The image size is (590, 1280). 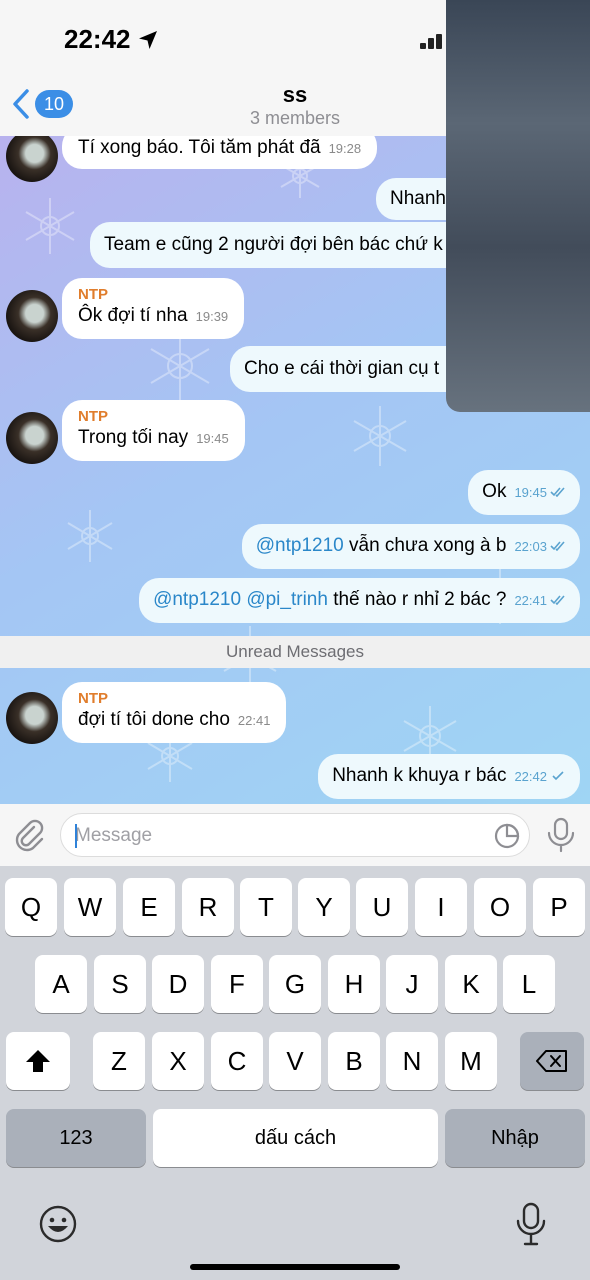 I want to click on key-w: W, so click(x=90, y=907).